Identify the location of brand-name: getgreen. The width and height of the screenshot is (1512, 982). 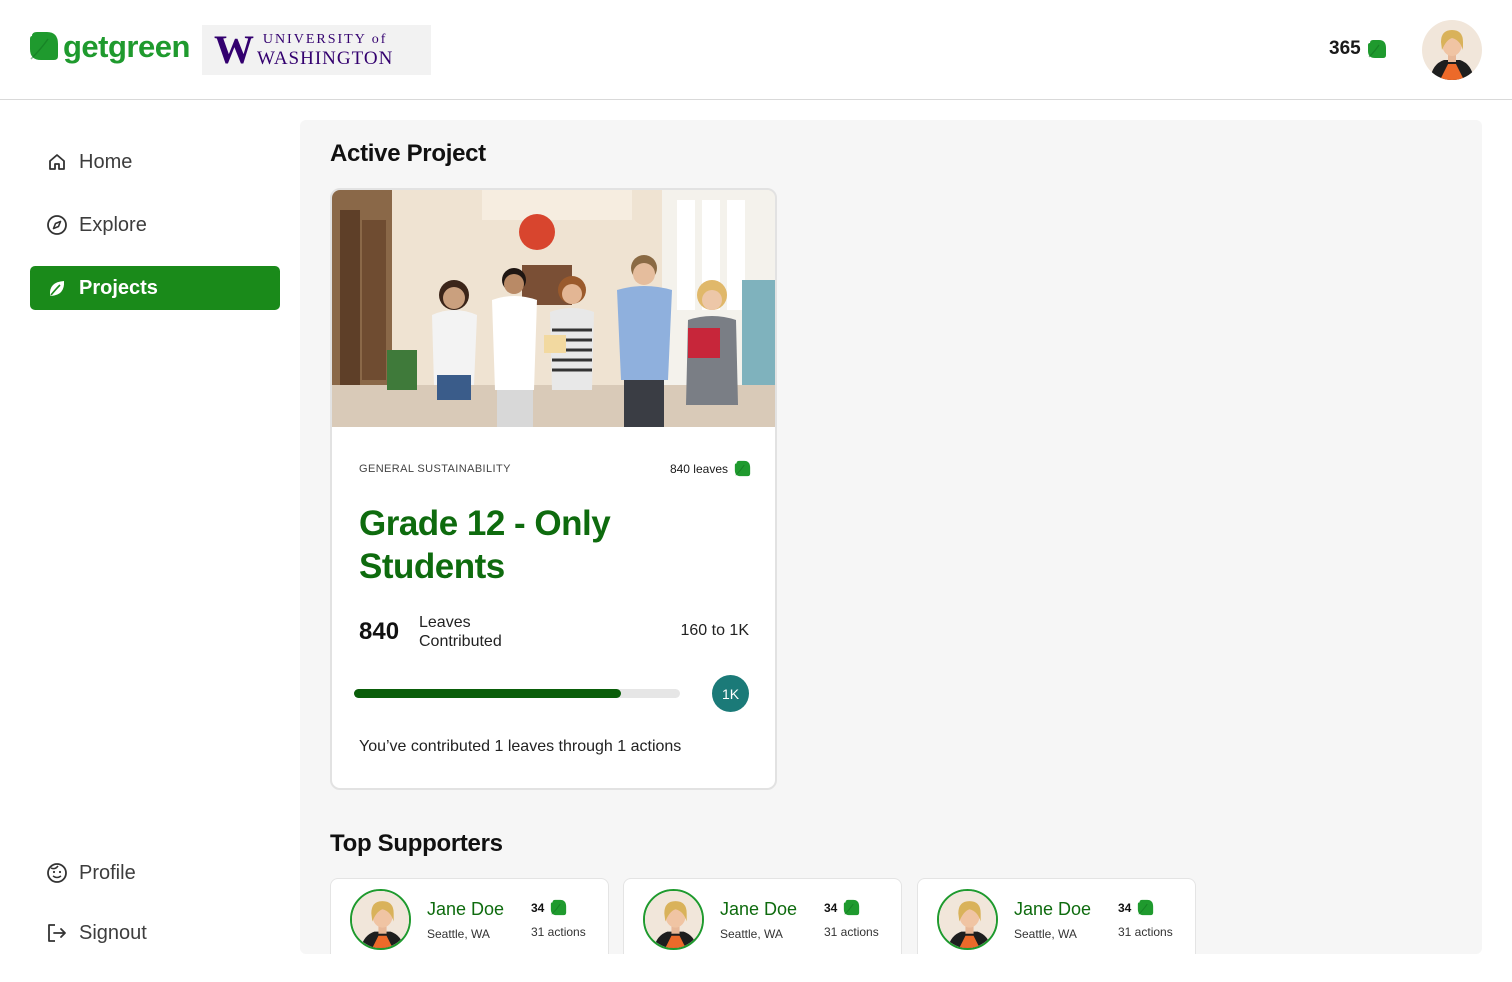
(126, 46).